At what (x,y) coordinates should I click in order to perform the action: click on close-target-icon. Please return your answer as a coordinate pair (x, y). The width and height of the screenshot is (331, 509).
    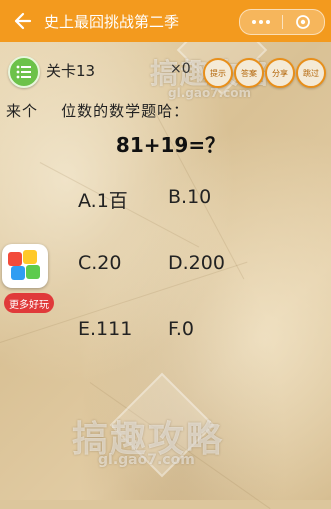
    Looking at the image, I should click on (303, 22).